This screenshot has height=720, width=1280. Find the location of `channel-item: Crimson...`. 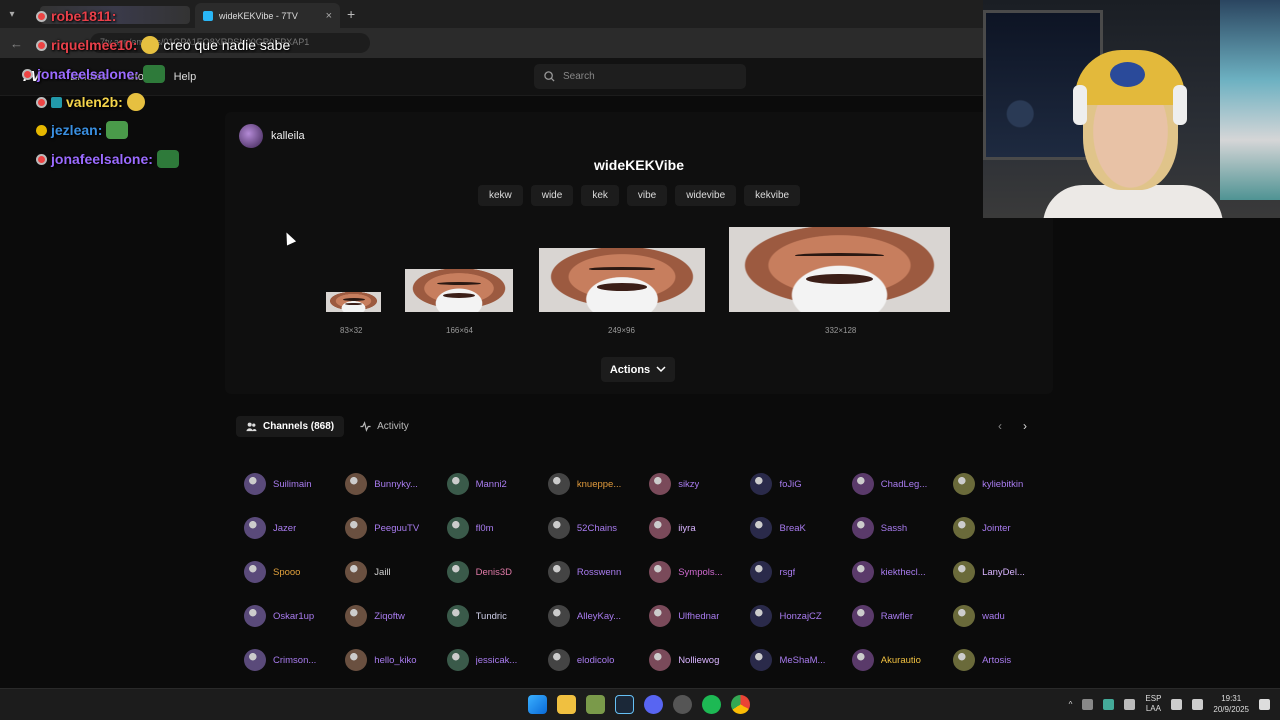

channel-item: Crimson... is located at coordinates (294, 660).